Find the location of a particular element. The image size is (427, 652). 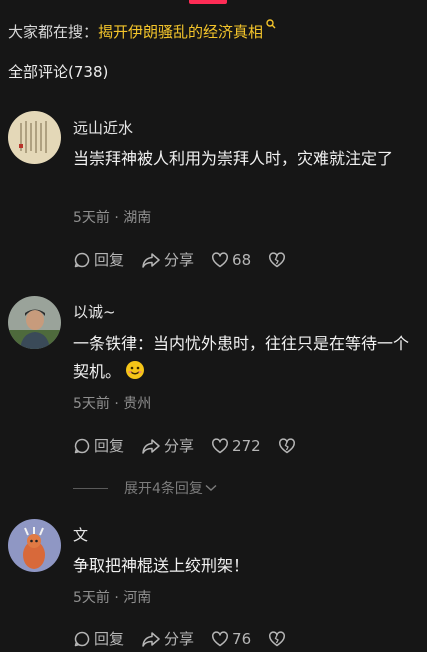

chevron-down-icon is located at coordinates (211, 487).